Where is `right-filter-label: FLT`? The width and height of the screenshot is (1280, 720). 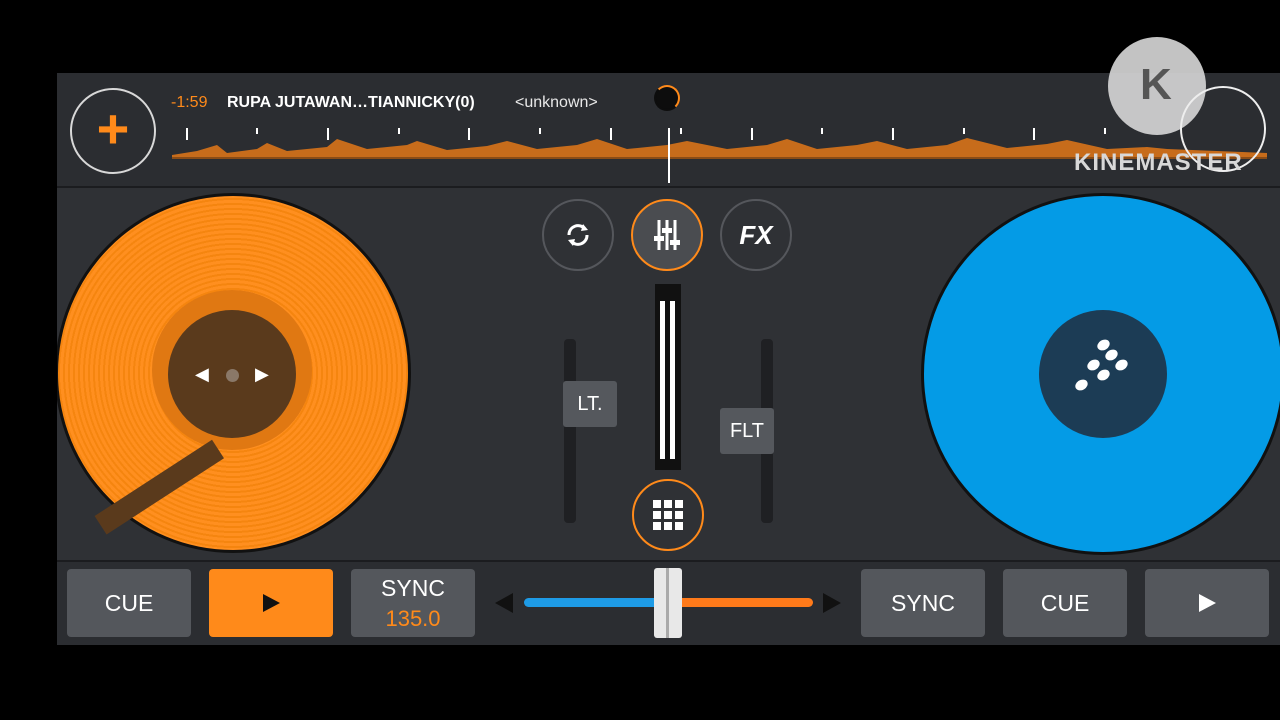 right-filter-label: FLT is located at coordinates (747, 430).